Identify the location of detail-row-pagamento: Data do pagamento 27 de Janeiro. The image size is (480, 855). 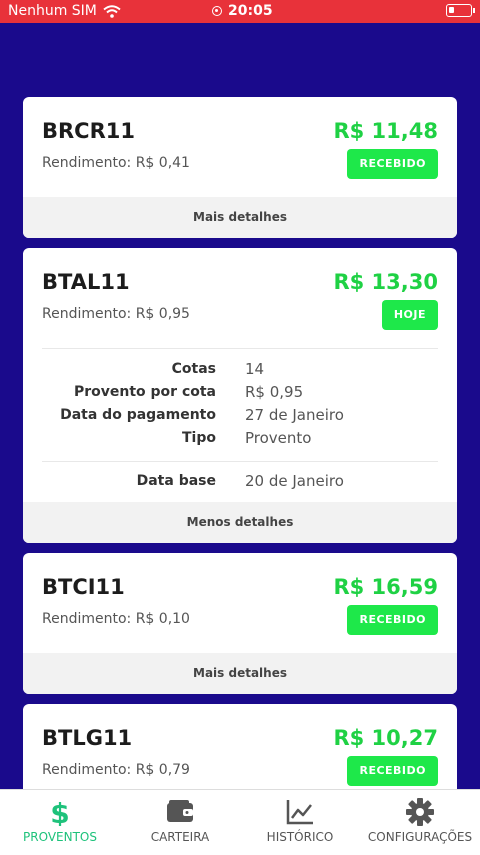
(240, 416).